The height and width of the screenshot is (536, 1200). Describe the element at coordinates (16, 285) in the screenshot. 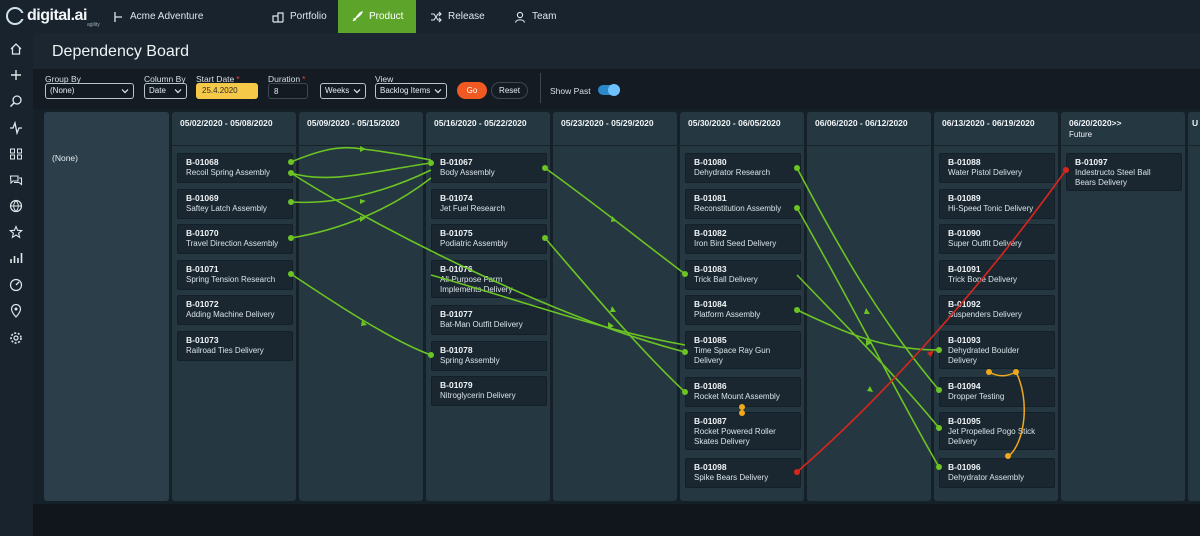

I see `dashboard-icon` at that location.